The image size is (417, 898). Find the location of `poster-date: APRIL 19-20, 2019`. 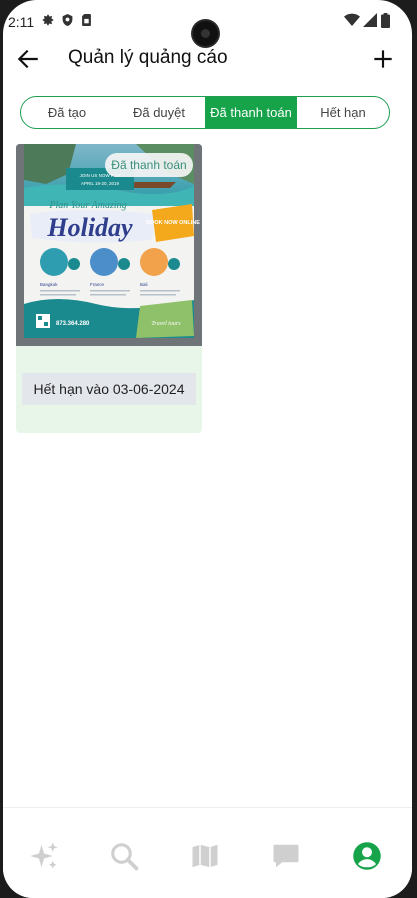

poster-date: APRIL 19-20, 2019 is located at coordinates (100, 183).